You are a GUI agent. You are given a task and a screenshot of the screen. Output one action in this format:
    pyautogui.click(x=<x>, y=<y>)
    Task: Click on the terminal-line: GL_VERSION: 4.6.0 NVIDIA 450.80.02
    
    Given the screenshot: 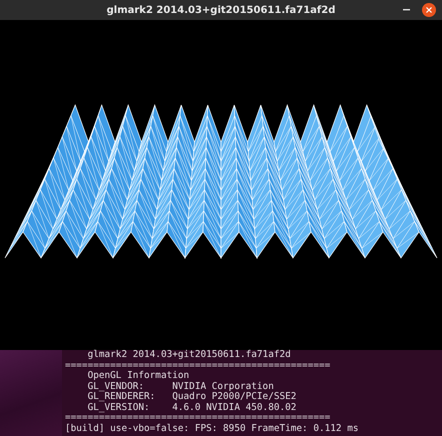 What is the action you would take?
    pyautogui.click(x=192, y=407)
    